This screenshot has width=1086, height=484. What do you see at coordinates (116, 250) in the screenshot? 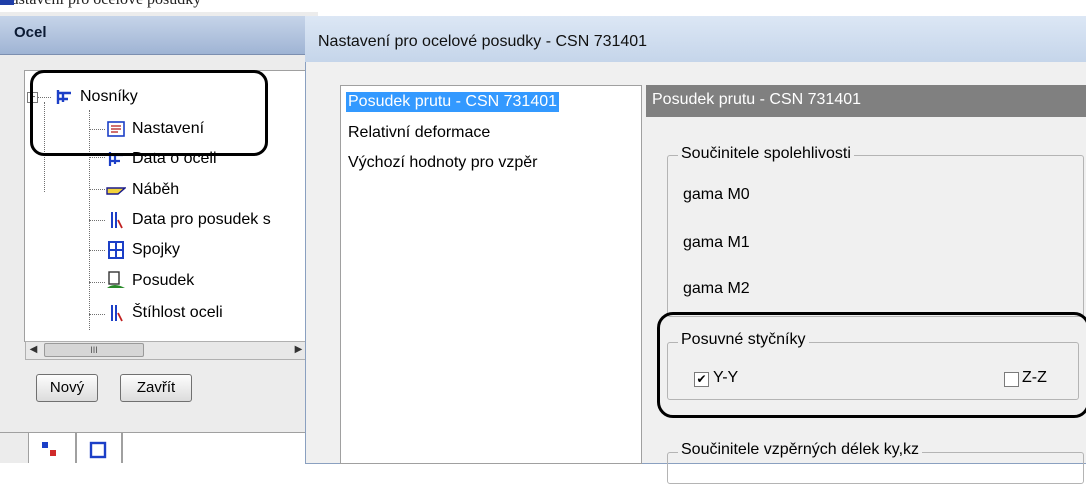
I see `connector-icon` at bounding box center [116, 250].